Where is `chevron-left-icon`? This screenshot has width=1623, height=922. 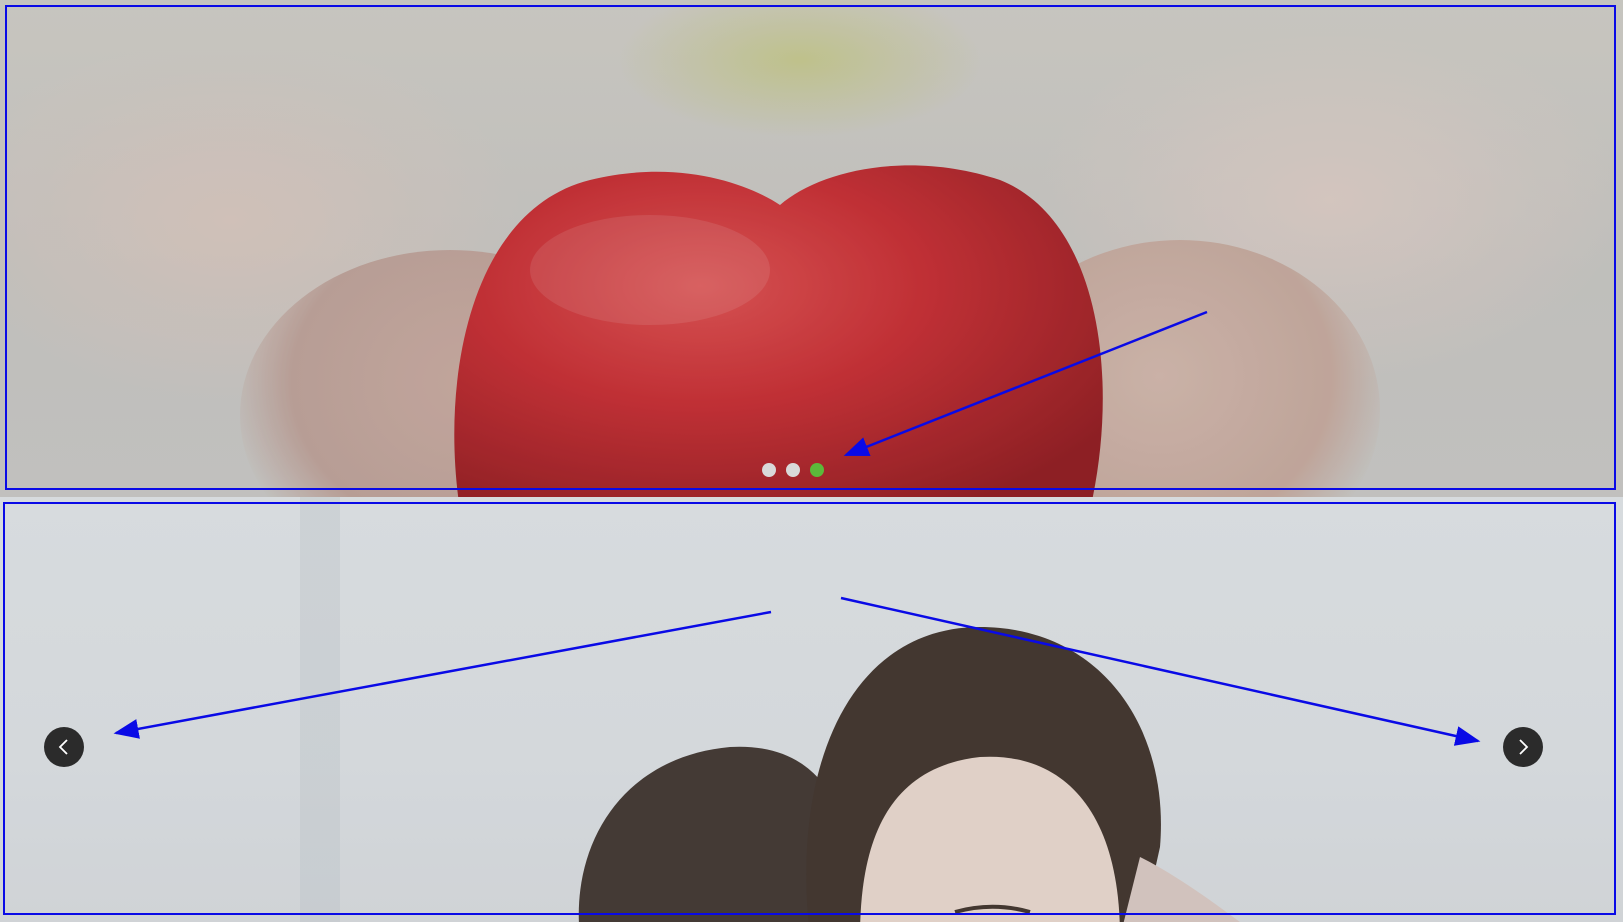
chevron-left-icon is located at coordinates (63, 747).